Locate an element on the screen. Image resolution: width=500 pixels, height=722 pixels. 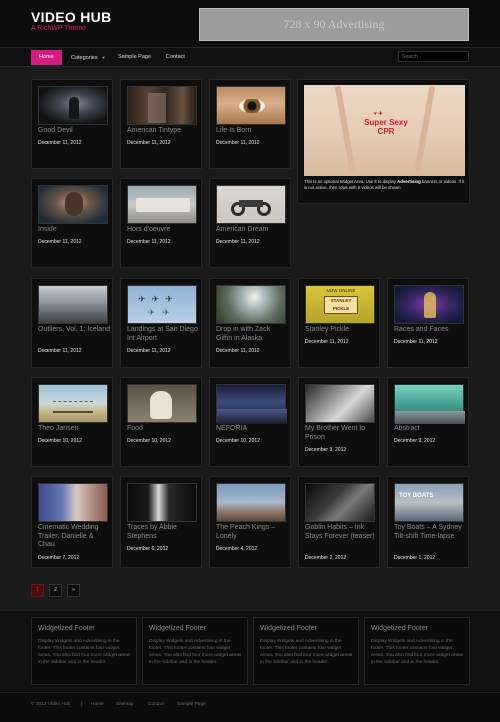
video-card: Abstract December 9, 2012 is located at coordinates (428, 422).